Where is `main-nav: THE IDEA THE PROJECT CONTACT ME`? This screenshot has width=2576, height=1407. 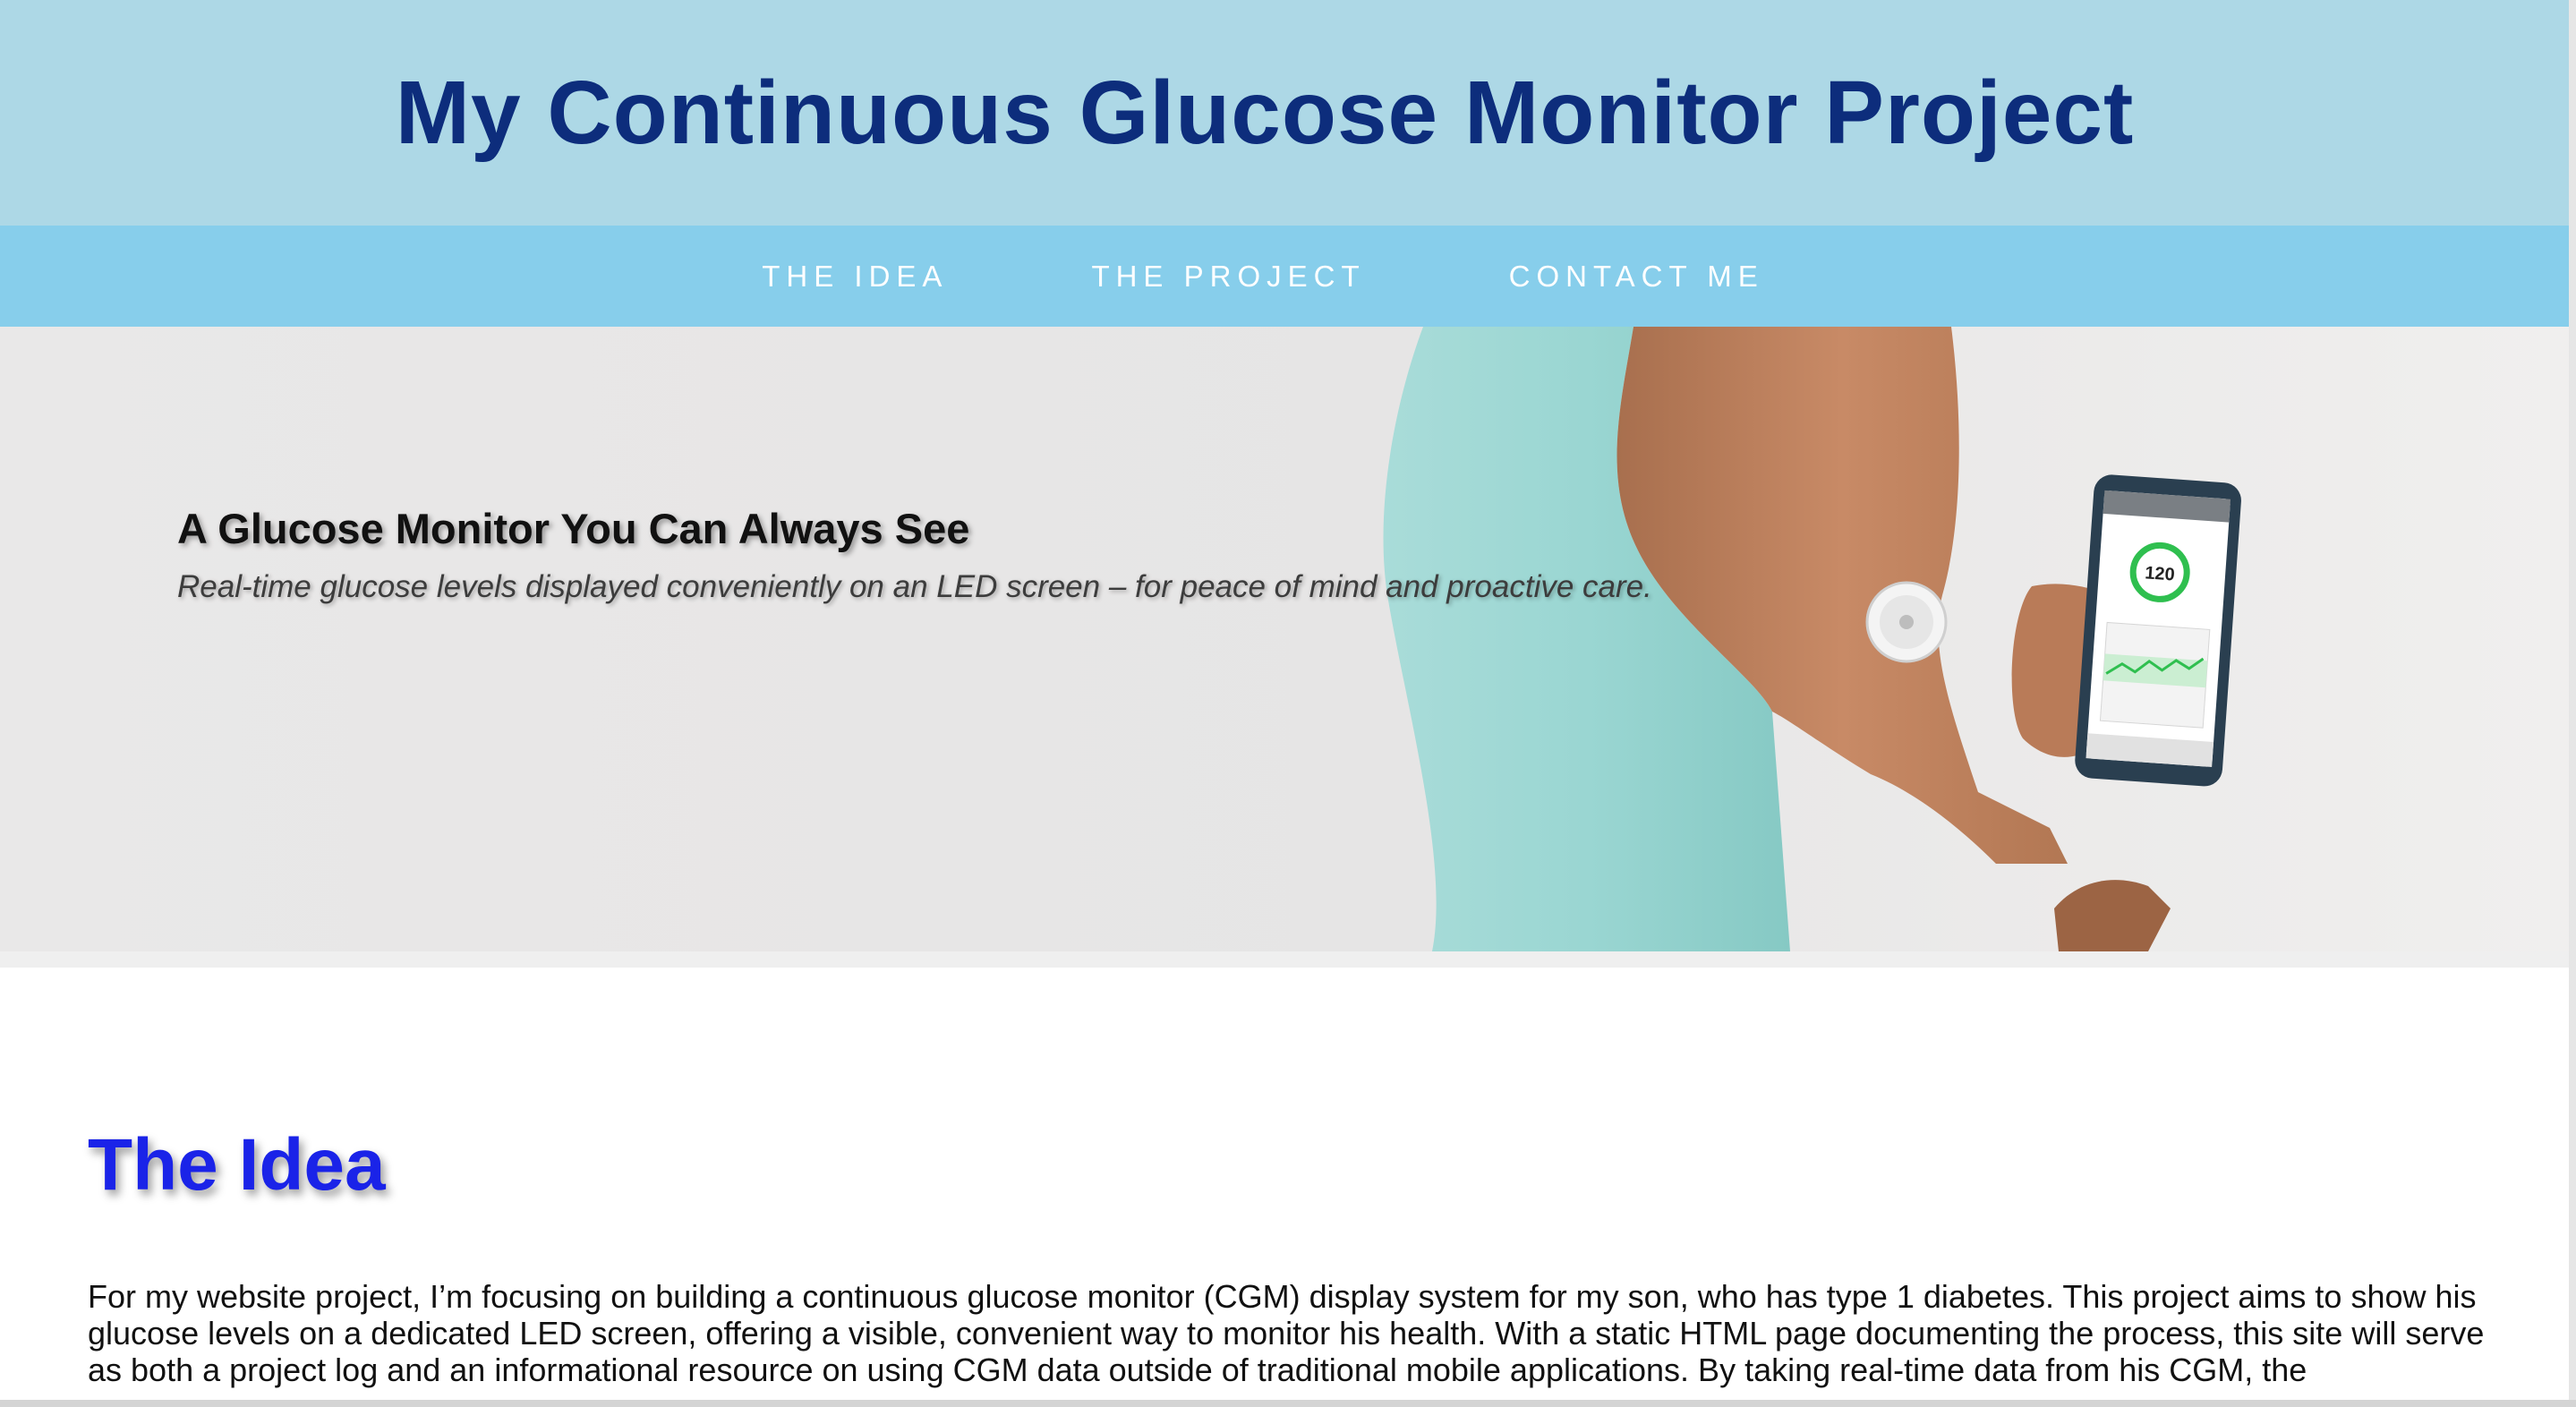
main-nav: THE IDEA THE PROJECT CONTACT ME is located at coordinates (1284, 276).